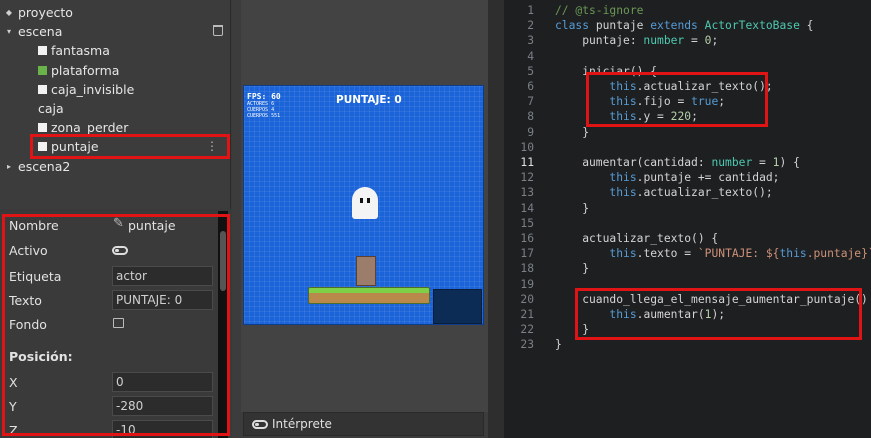  I want to click on code-text: this.aumentar(1);, so click(640, 314).